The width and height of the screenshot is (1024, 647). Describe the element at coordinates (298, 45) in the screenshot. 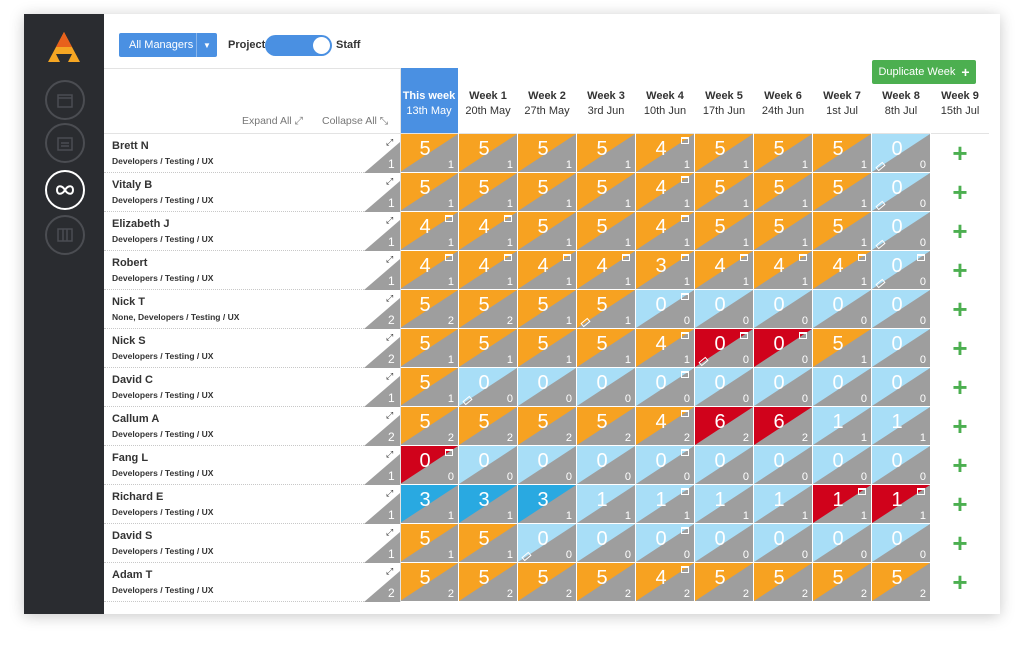

I see `project-staff-toggle` at that location.